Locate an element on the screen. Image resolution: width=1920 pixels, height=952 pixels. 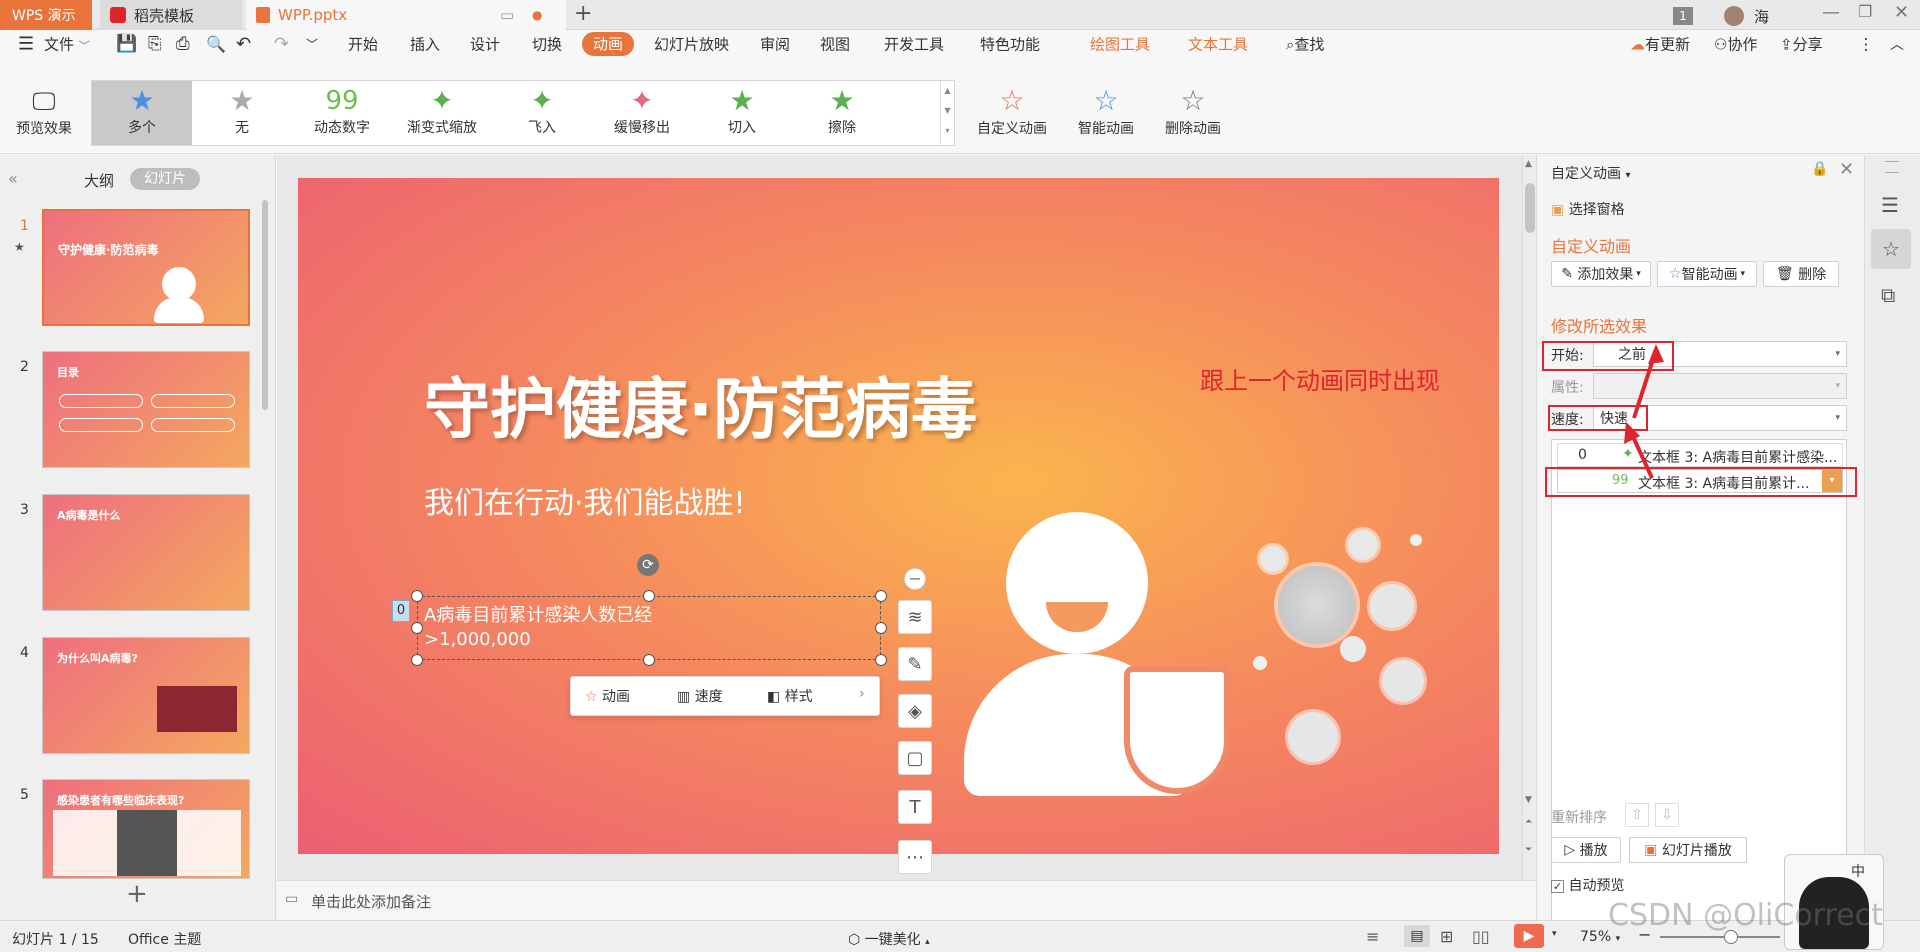
float-style-button: ◧ 样式 is located at coordinates (790, 696).